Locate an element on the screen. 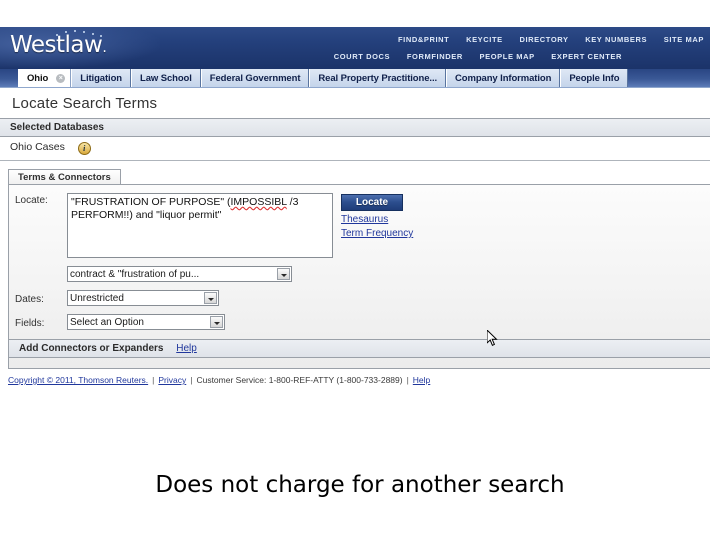 This screenshot has height=540, width=720. nav-find-and-print: FIND&PRINT is located at coordinates (423, 39).